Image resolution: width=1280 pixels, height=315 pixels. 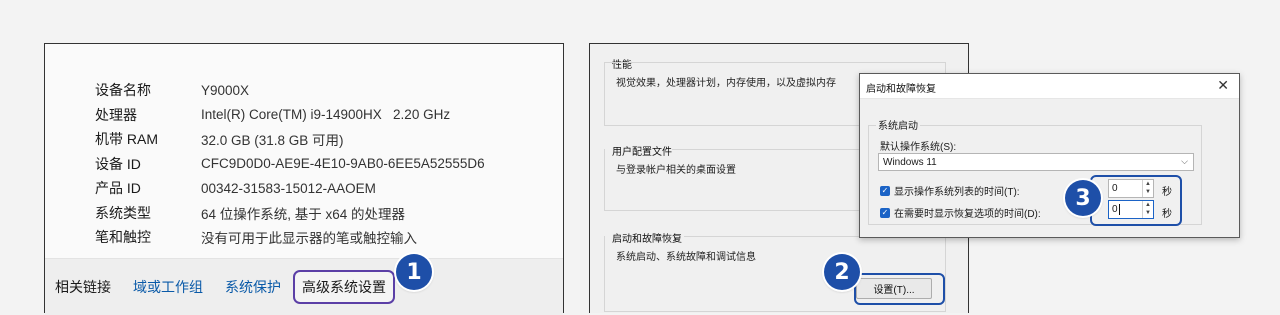 I want to click on settings-button-highlight, so click(x=899, y=289).